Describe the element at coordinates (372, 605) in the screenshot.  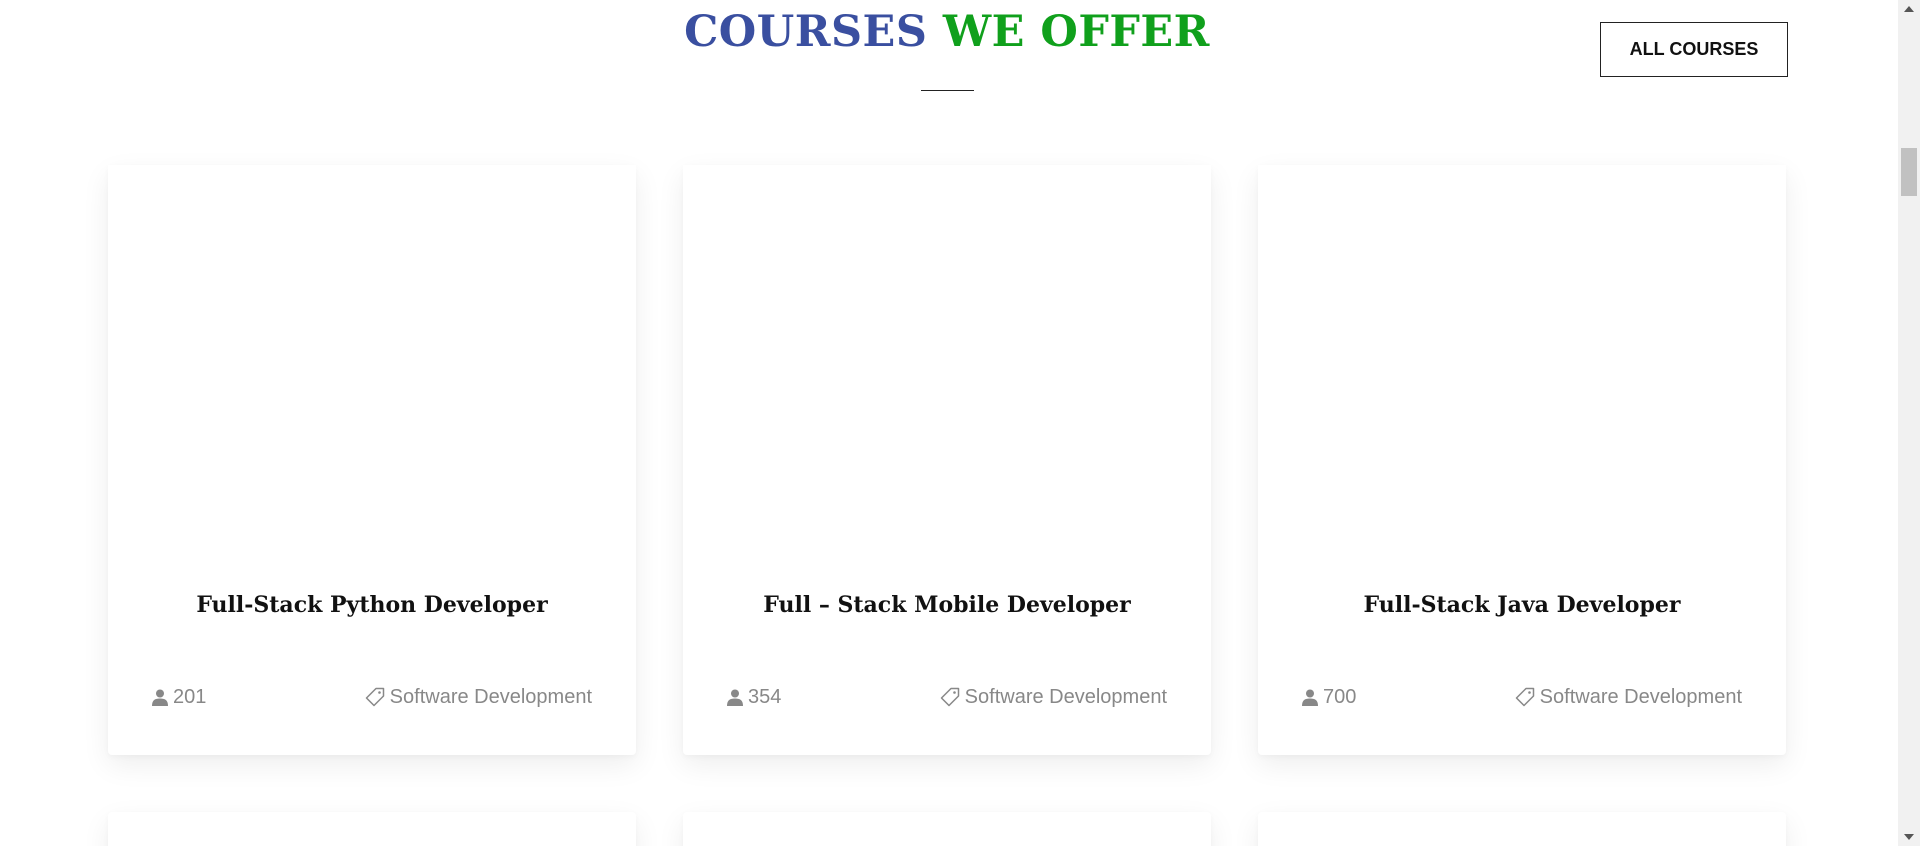
I see `course-title: Full-Stack Python Developer` at that location.